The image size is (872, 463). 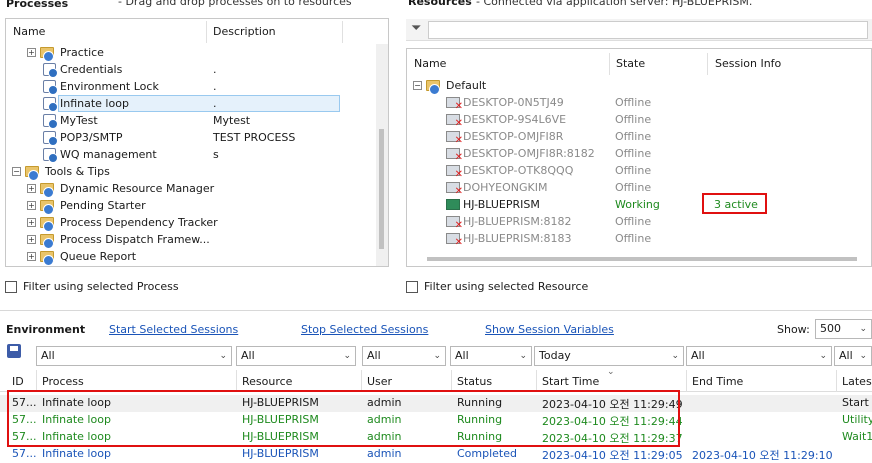 I want to click on resource-name: DOHYEONGKIM, so click(x=505, y=187).